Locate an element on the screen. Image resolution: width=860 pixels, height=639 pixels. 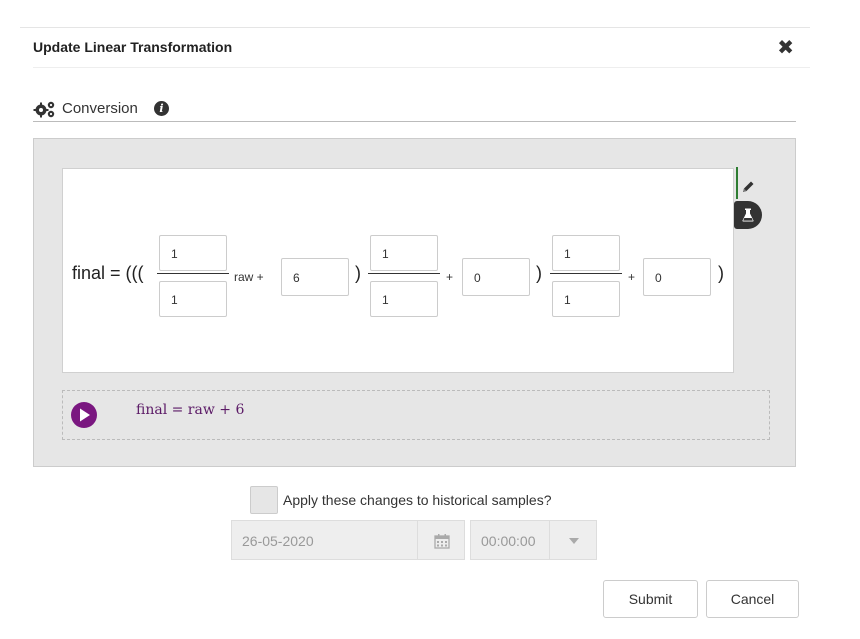
calendar-icon is located at coordinates (442, 541).